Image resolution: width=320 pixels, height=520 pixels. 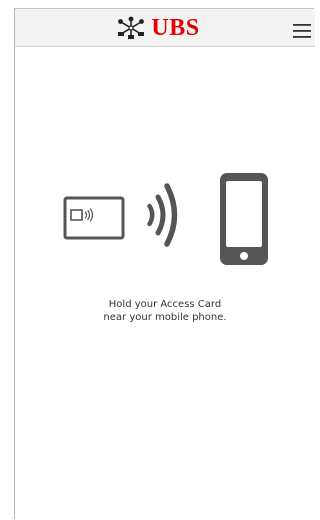 I want to click on nfc-illustration, so click(x=165, y=219).